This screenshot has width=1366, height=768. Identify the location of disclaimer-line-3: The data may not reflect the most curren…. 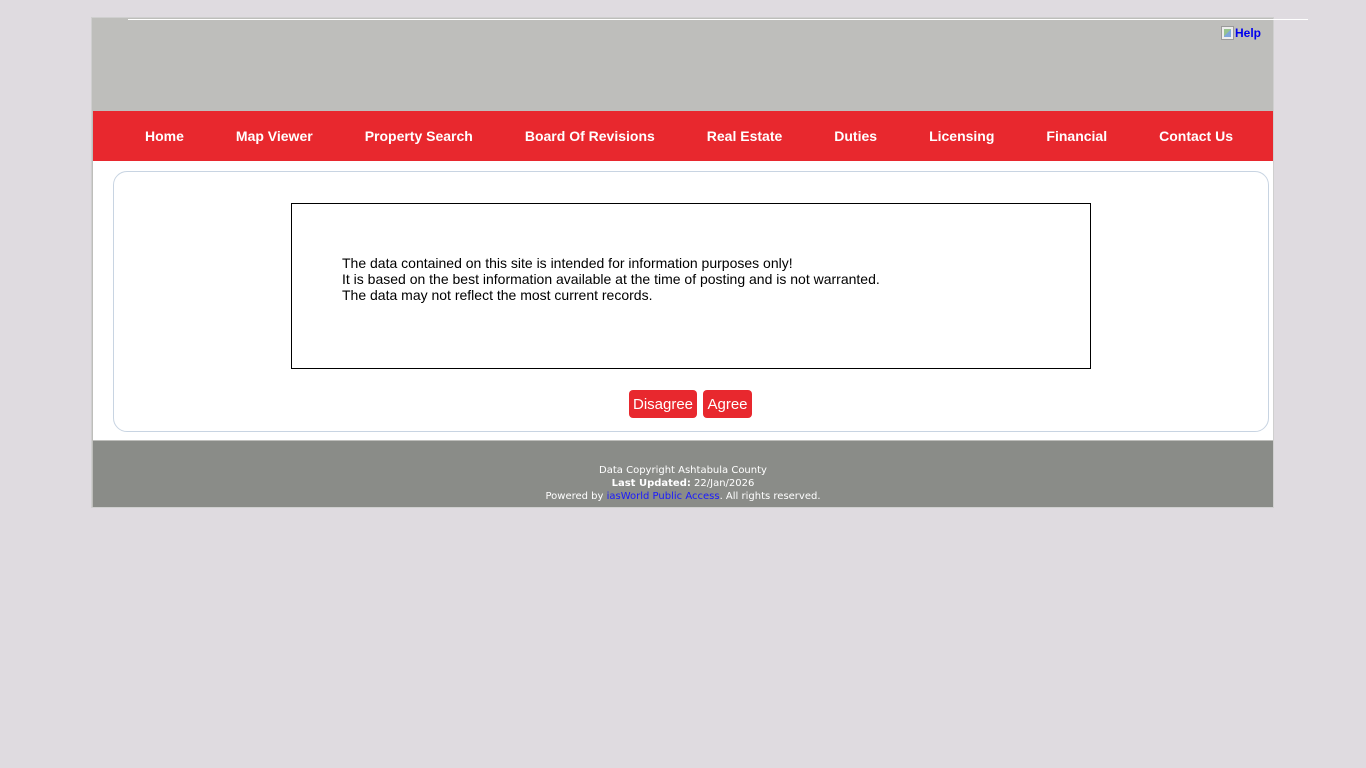
(497, 295).